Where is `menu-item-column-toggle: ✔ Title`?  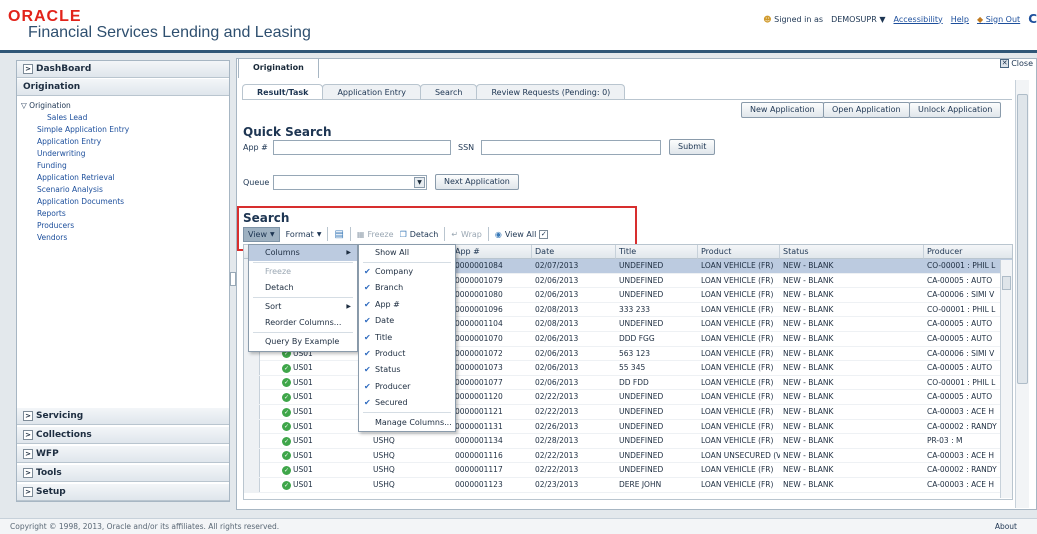 menu-item-column-toggle: ✔ Title is located at coordinates (407, 338).